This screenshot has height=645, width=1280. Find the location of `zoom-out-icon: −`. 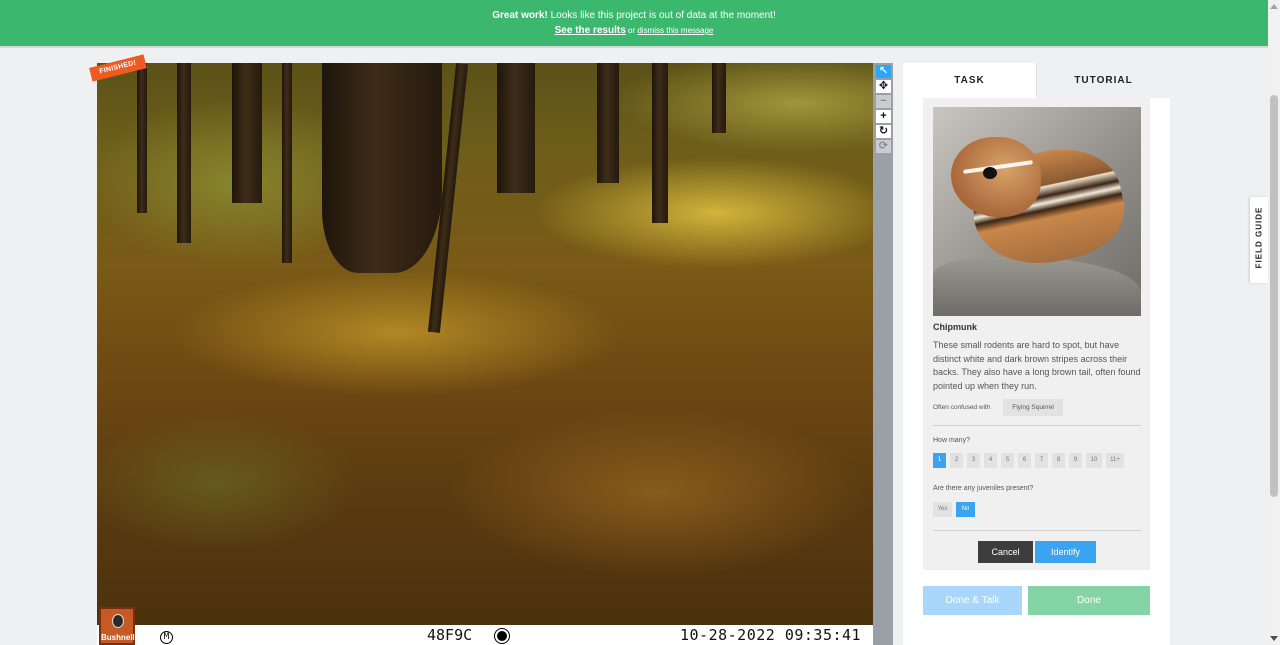

zoom-out-icon: − is located at coordinates (883, 101).